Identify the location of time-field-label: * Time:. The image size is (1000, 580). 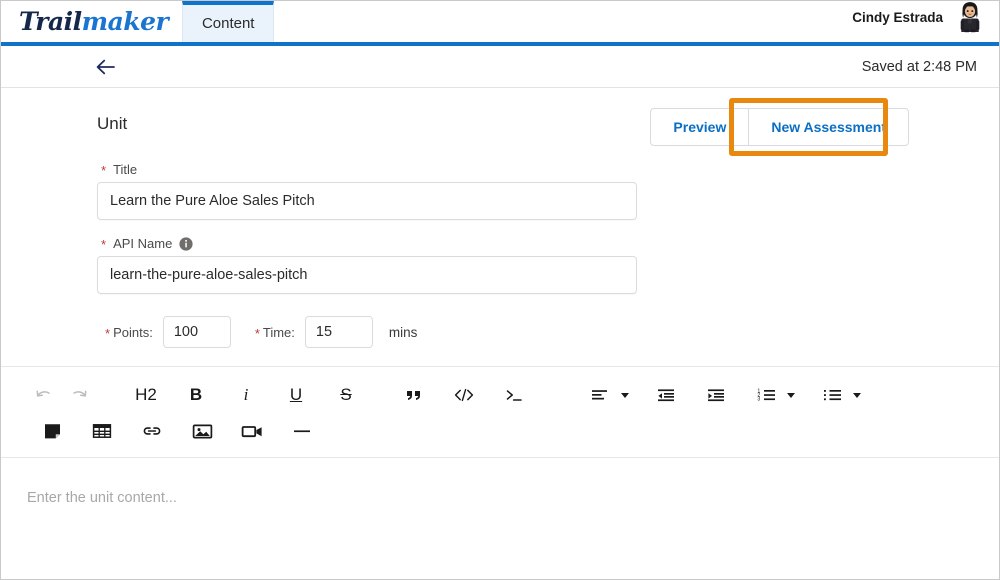
(275, 332).